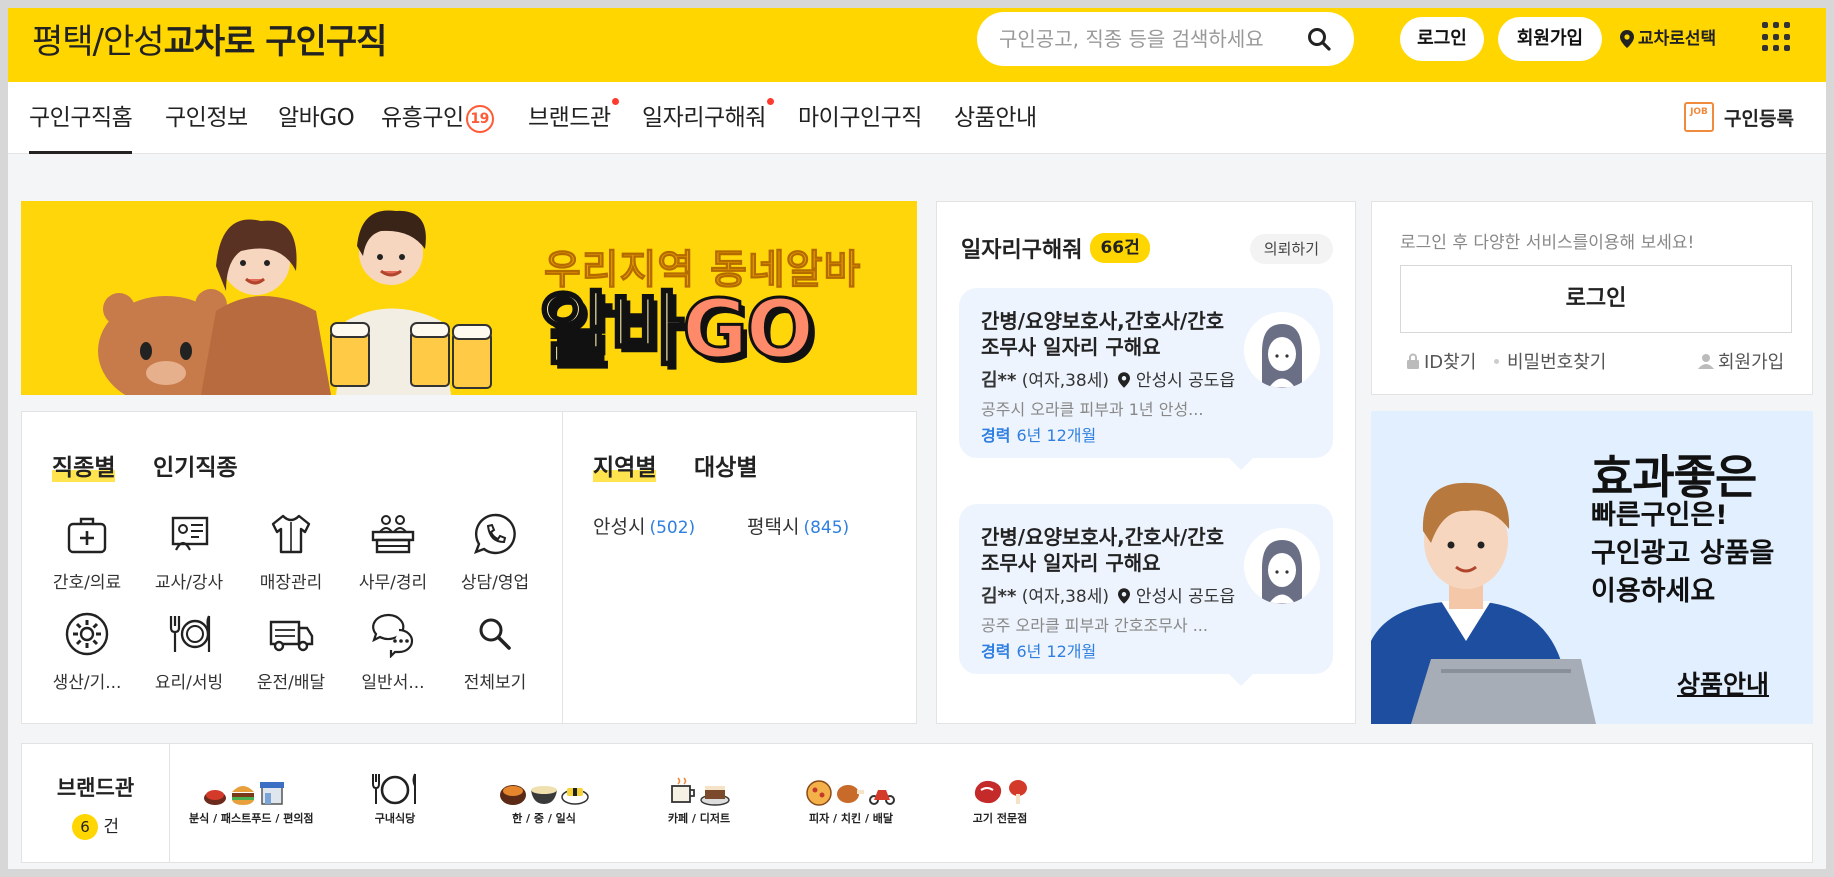 The image size is (1834, 877). I want to click on brand-logo-snack: 분식 / 패스트푸드 / 편의점, so click(251, 804).